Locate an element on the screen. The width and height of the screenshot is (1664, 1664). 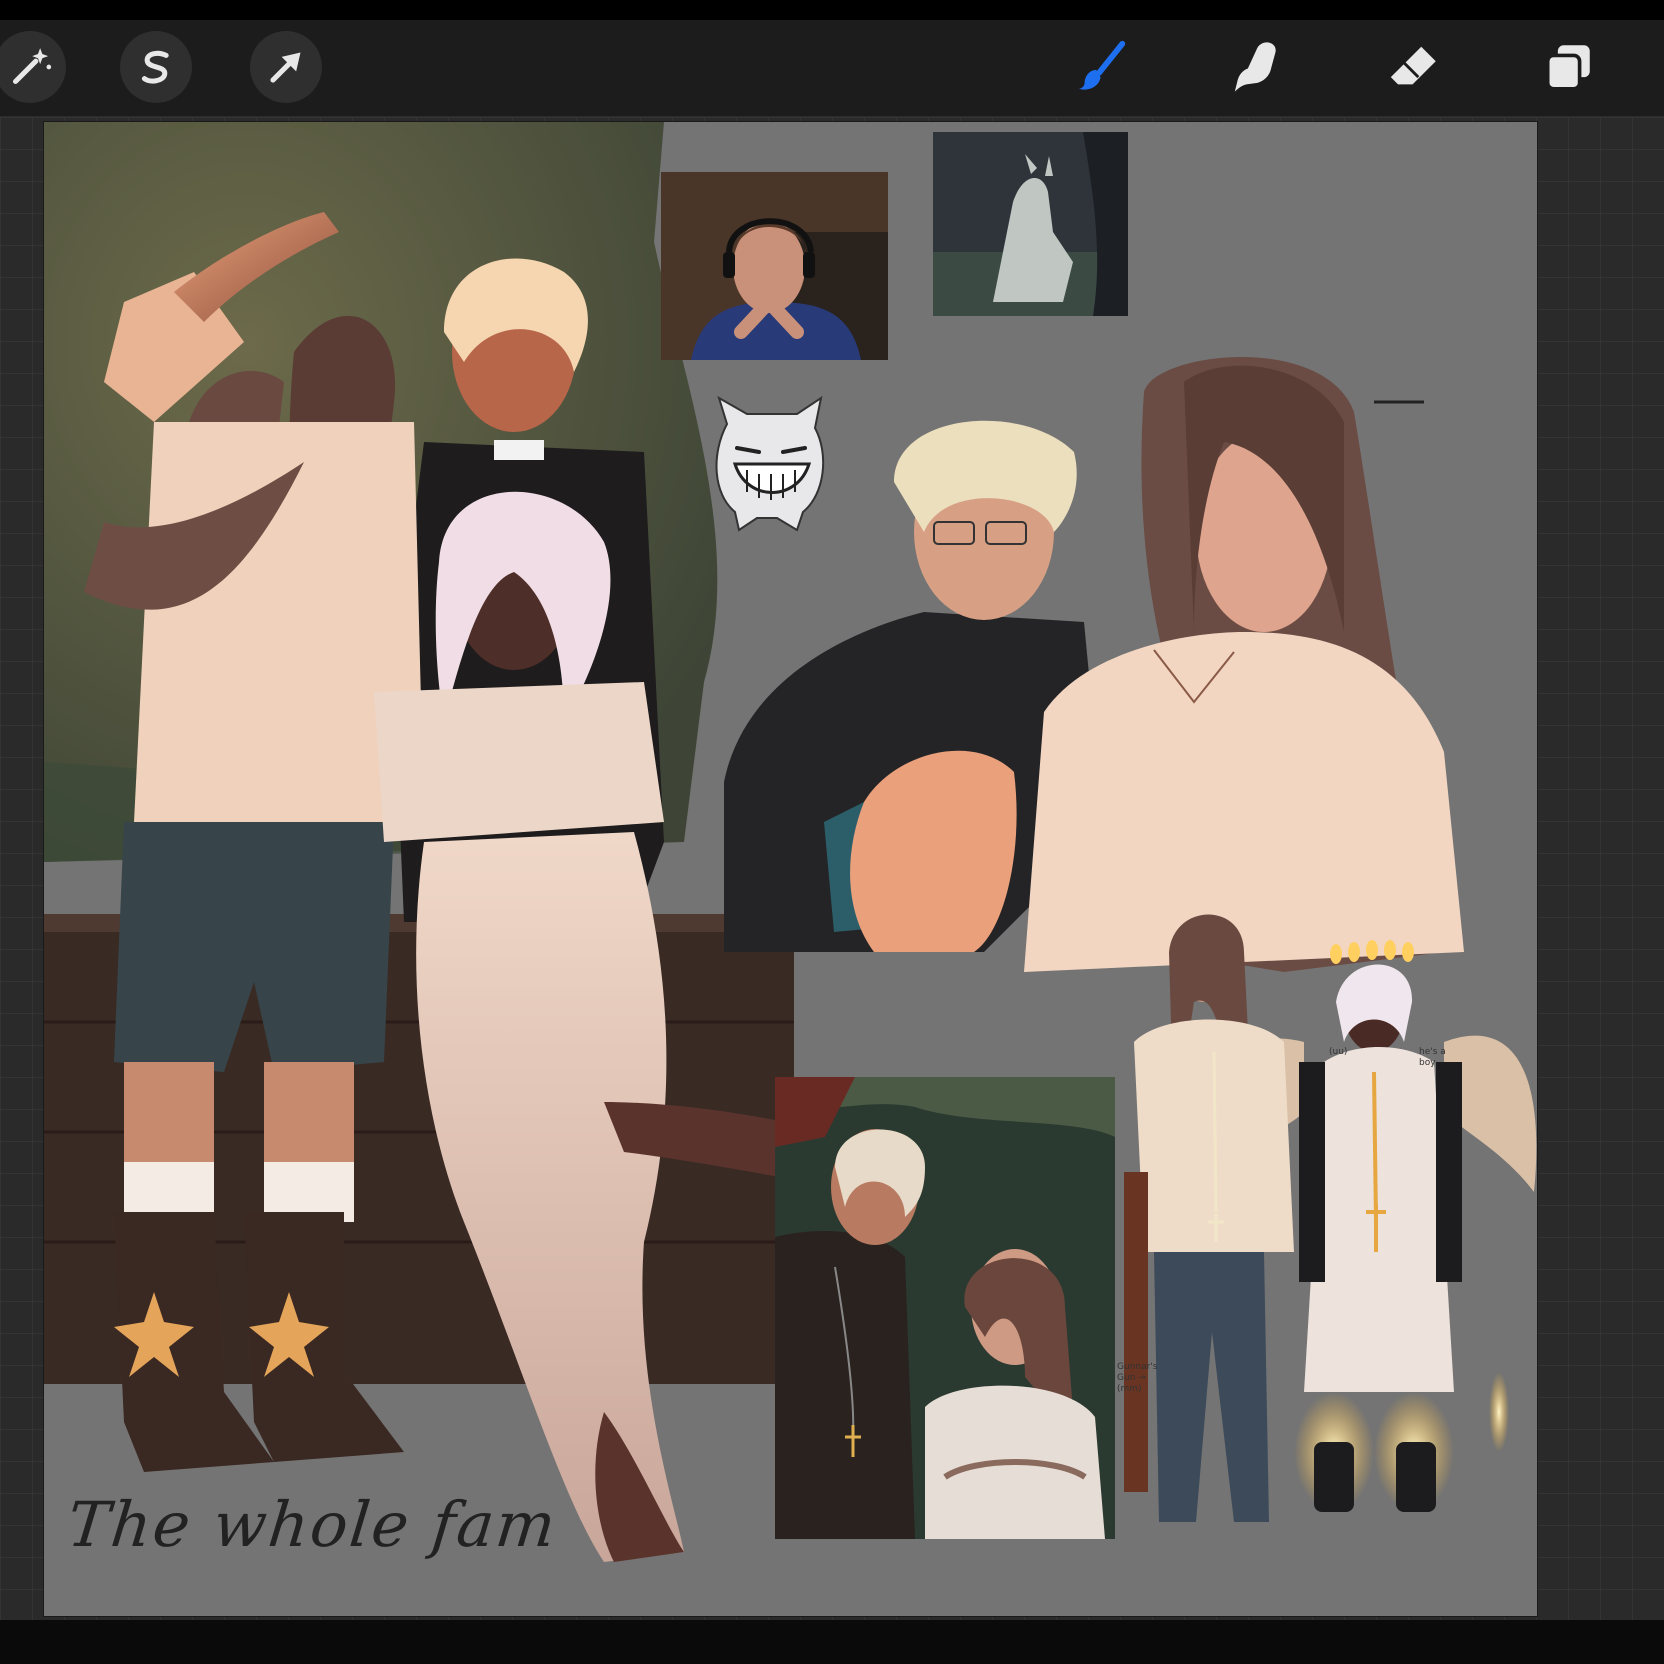
eraser-icon is located at coordinates (1413, 65).